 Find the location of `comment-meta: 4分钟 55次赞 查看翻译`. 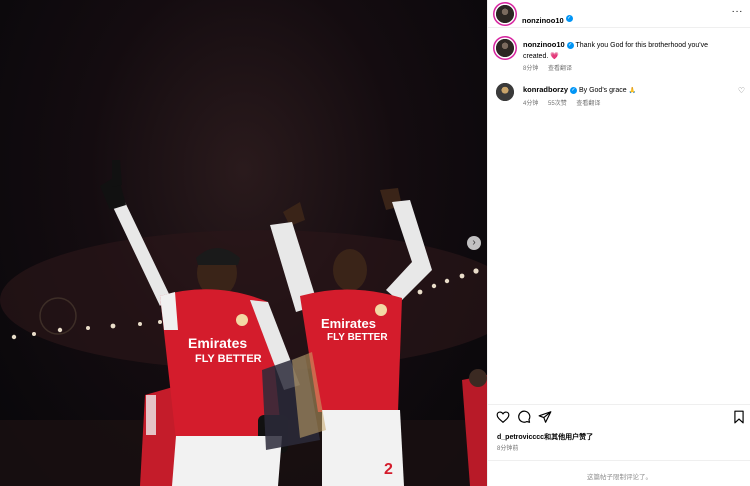

comment-meta: 4分钟 55次赞 查看翻译 is located at coordinates (565, 102).